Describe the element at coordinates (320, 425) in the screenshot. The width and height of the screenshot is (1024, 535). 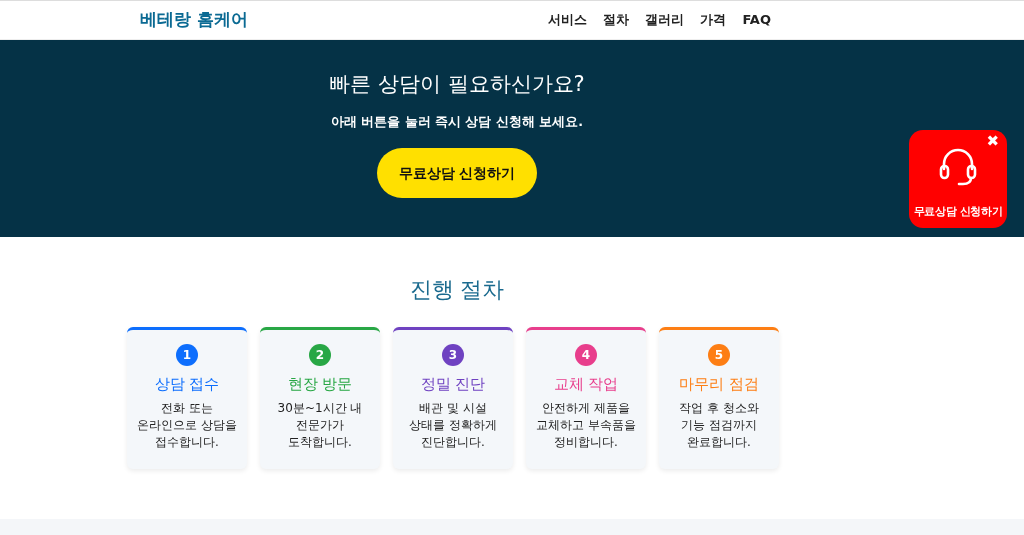
I see `step-description: 30분~1시간 내 전문가가 도착합니다.` at that location.